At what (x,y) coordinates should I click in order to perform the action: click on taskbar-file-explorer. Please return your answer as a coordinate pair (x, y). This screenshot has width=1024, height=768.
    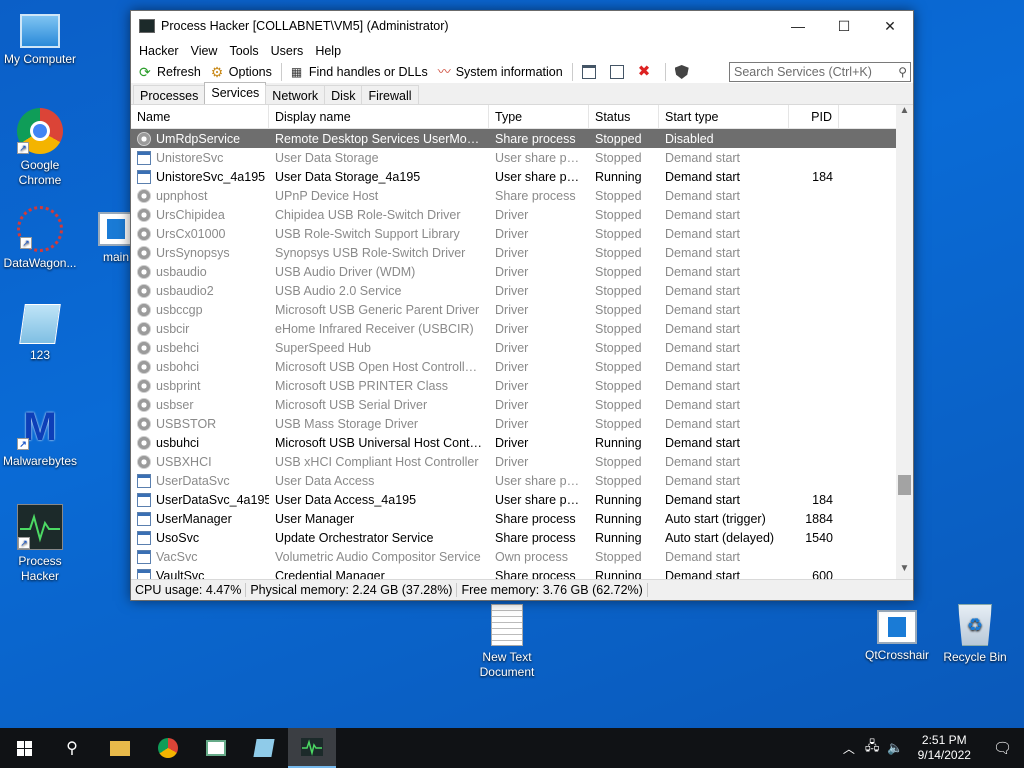
    Looking at the image, I should click on (120, 748).